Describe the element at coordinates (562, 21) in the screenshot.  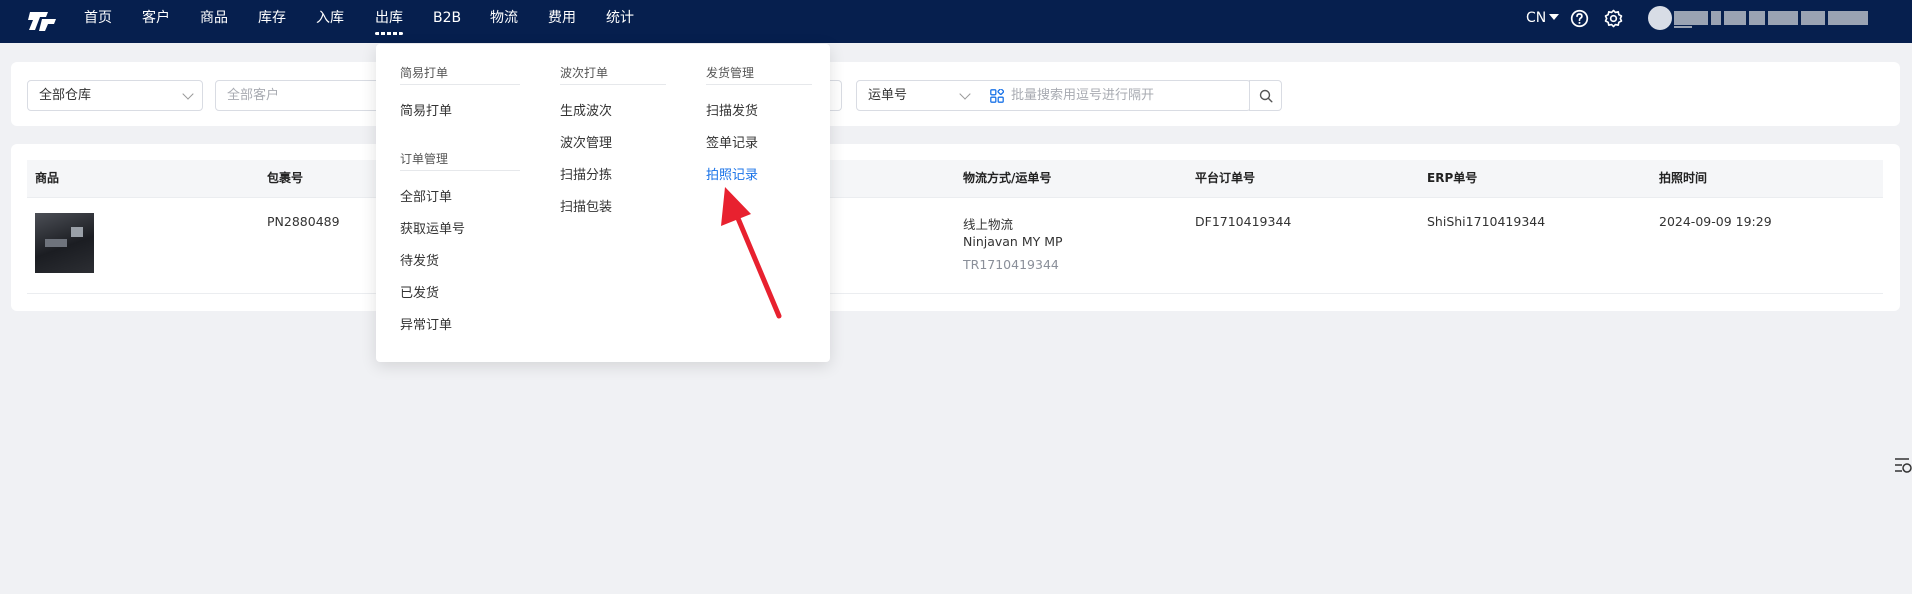
I see `nav-item-fees: 费用` at that location.